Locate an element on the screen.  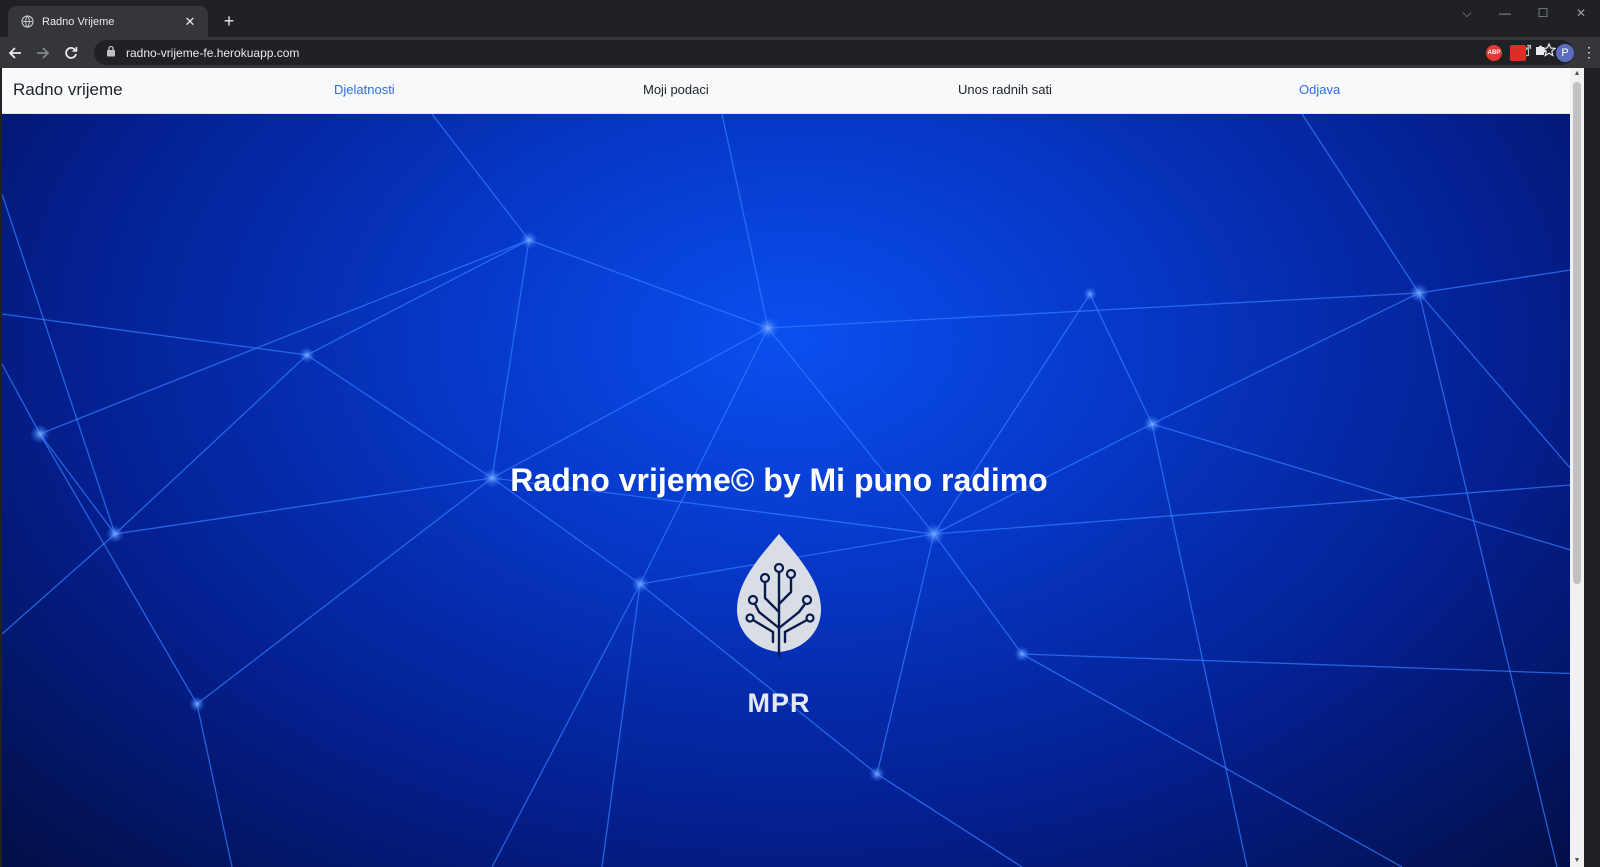
reload-icon is located at coordinates (71, 52).